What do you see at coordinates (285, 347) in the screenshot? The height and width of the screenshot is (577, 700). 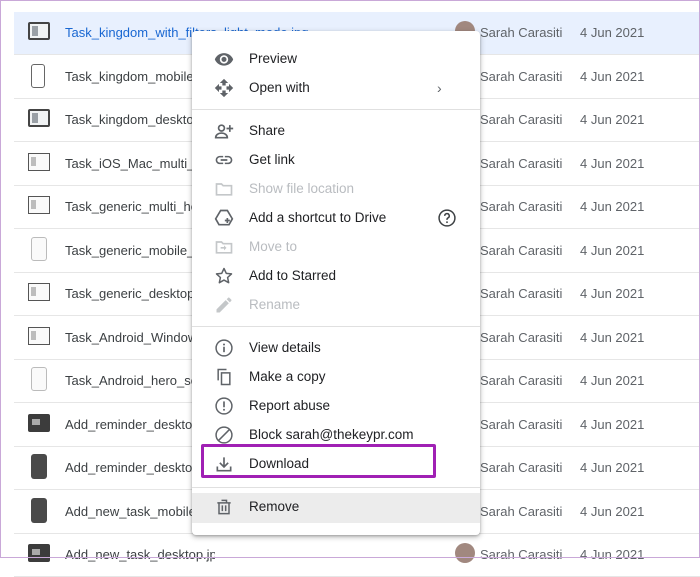 I see `menu-label: View details` at bounding box center [285, 347].